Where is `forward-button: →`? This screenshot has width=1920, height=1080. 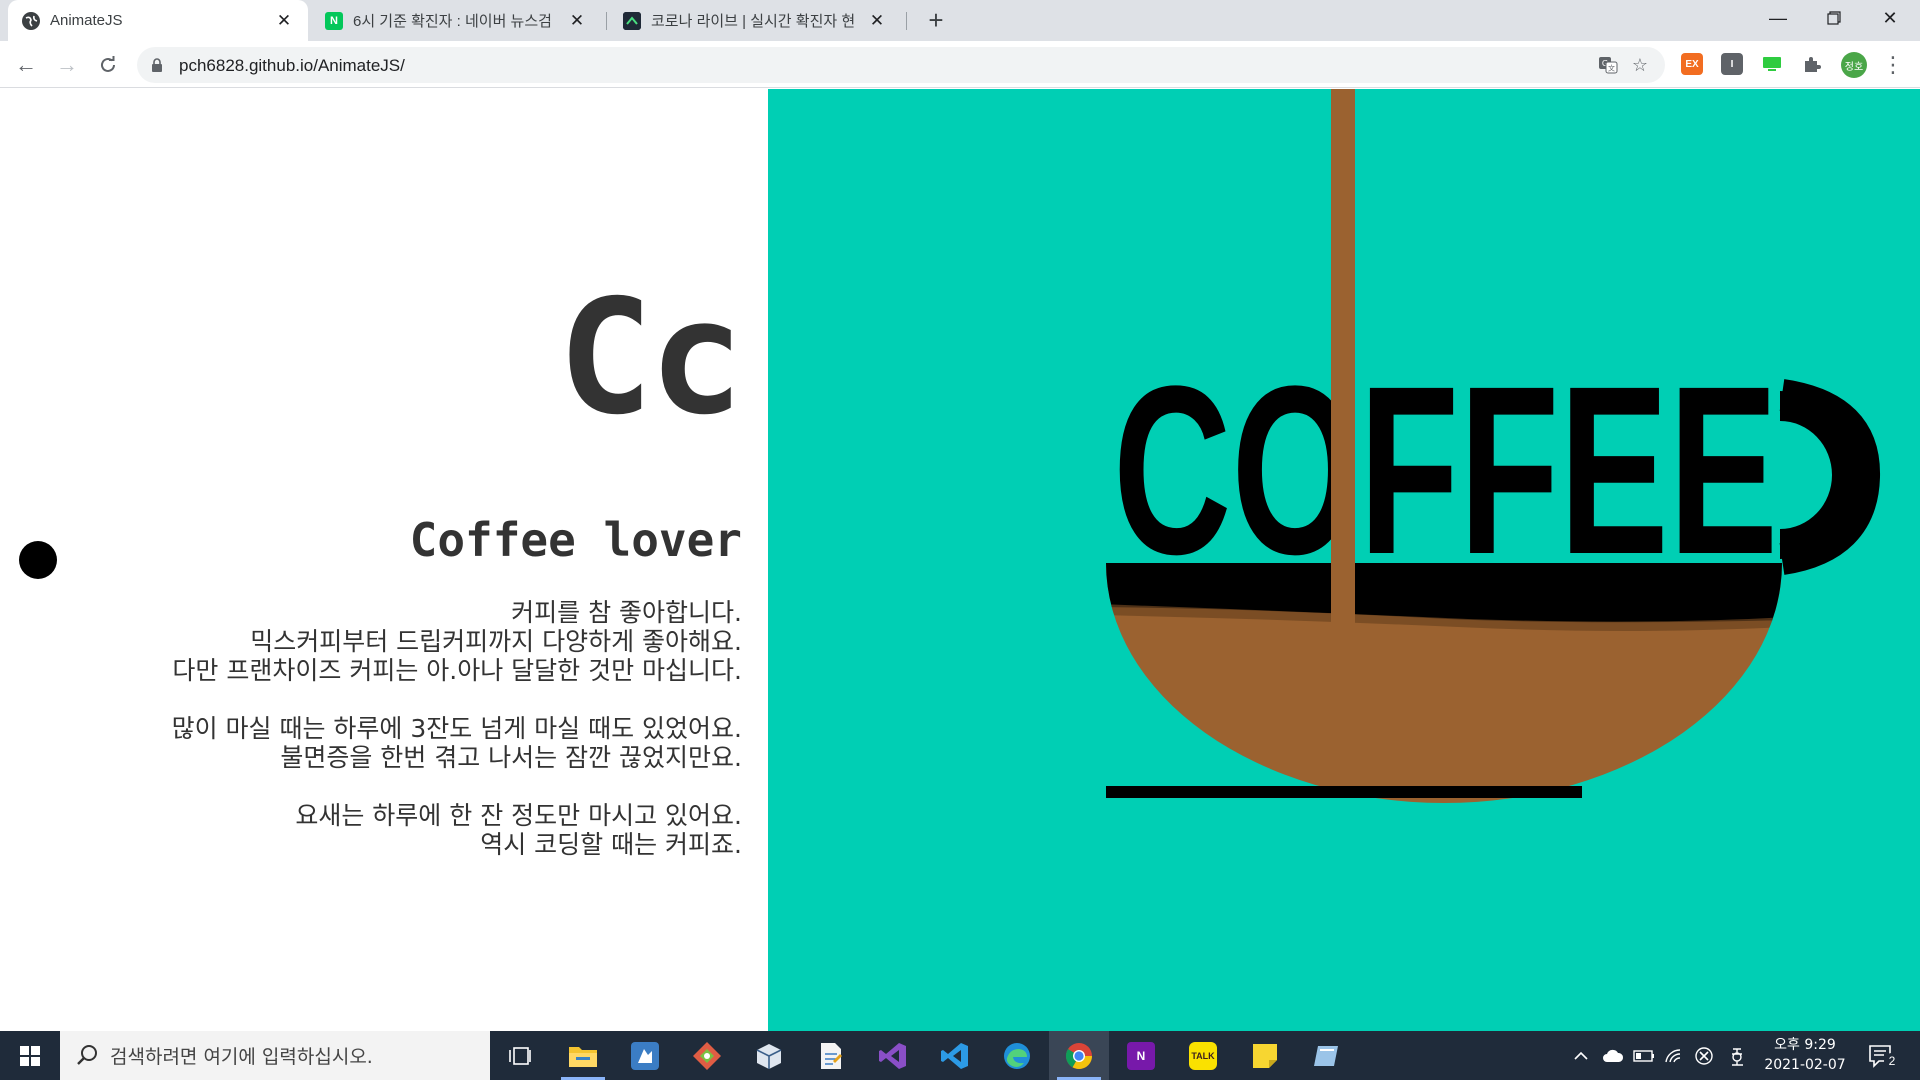
forward-button: → is located at coordinates (67, 65).